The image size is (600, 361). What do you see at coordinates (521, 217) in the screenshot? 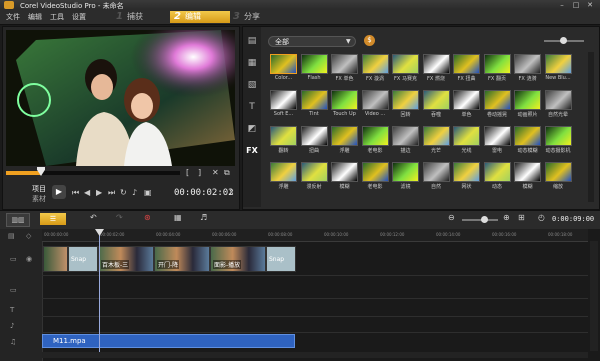
I see `fit-project-icon: ⊞` at bounding box center [521, 217].